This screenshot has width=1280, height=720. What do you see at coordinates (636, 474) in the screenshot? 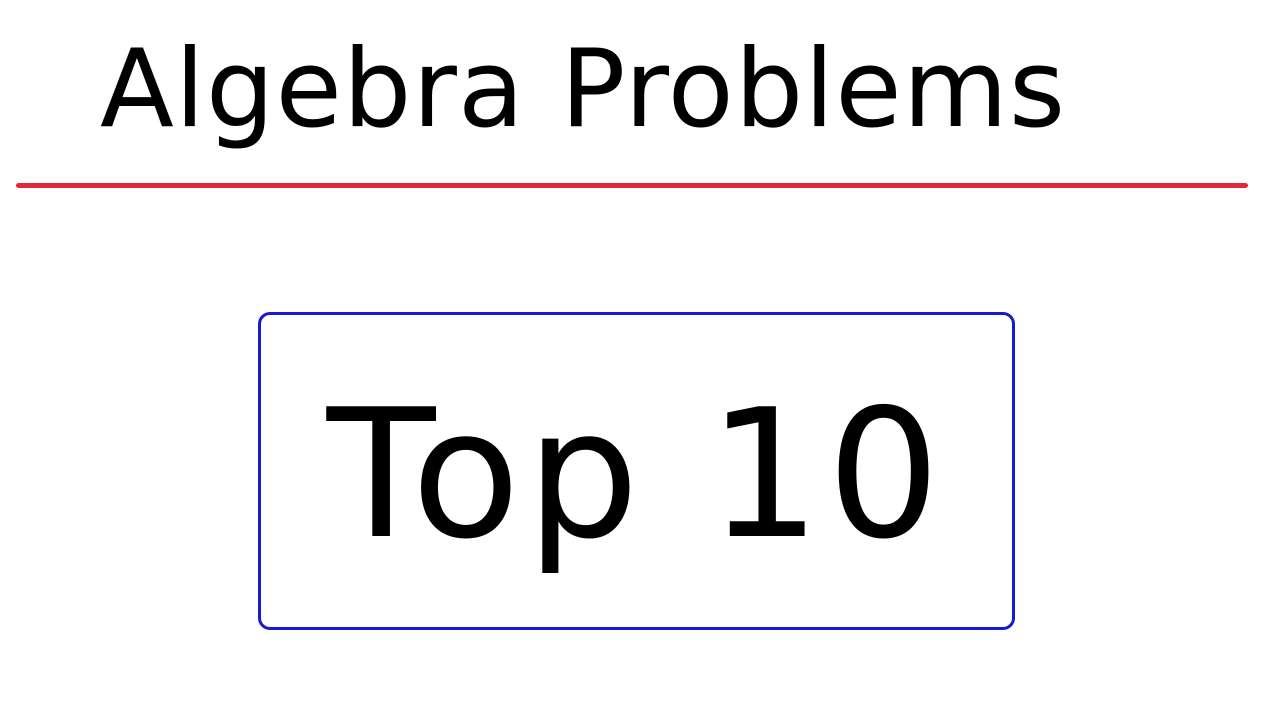
I see `box-label: Top 10` at bounding box center [636, 474].